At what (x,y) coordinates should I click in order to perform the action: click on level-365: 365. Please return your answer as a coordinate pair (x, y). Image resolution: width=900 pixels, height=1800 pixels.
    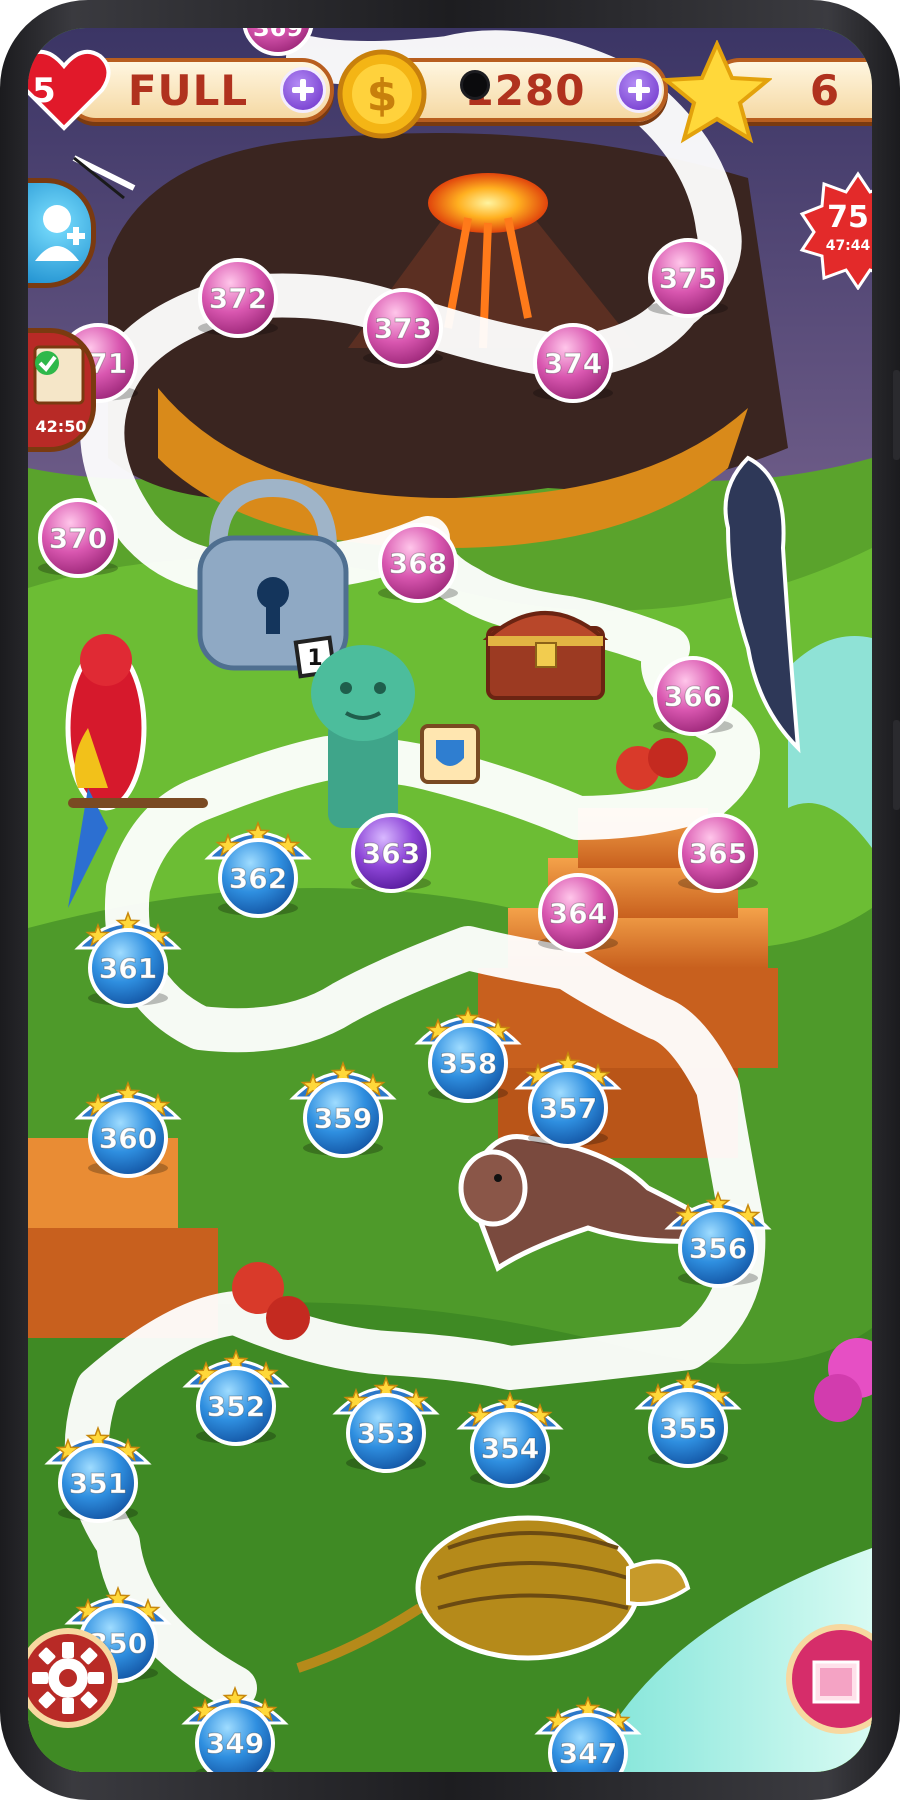
    Looking at the image, I should click on (718, 853).